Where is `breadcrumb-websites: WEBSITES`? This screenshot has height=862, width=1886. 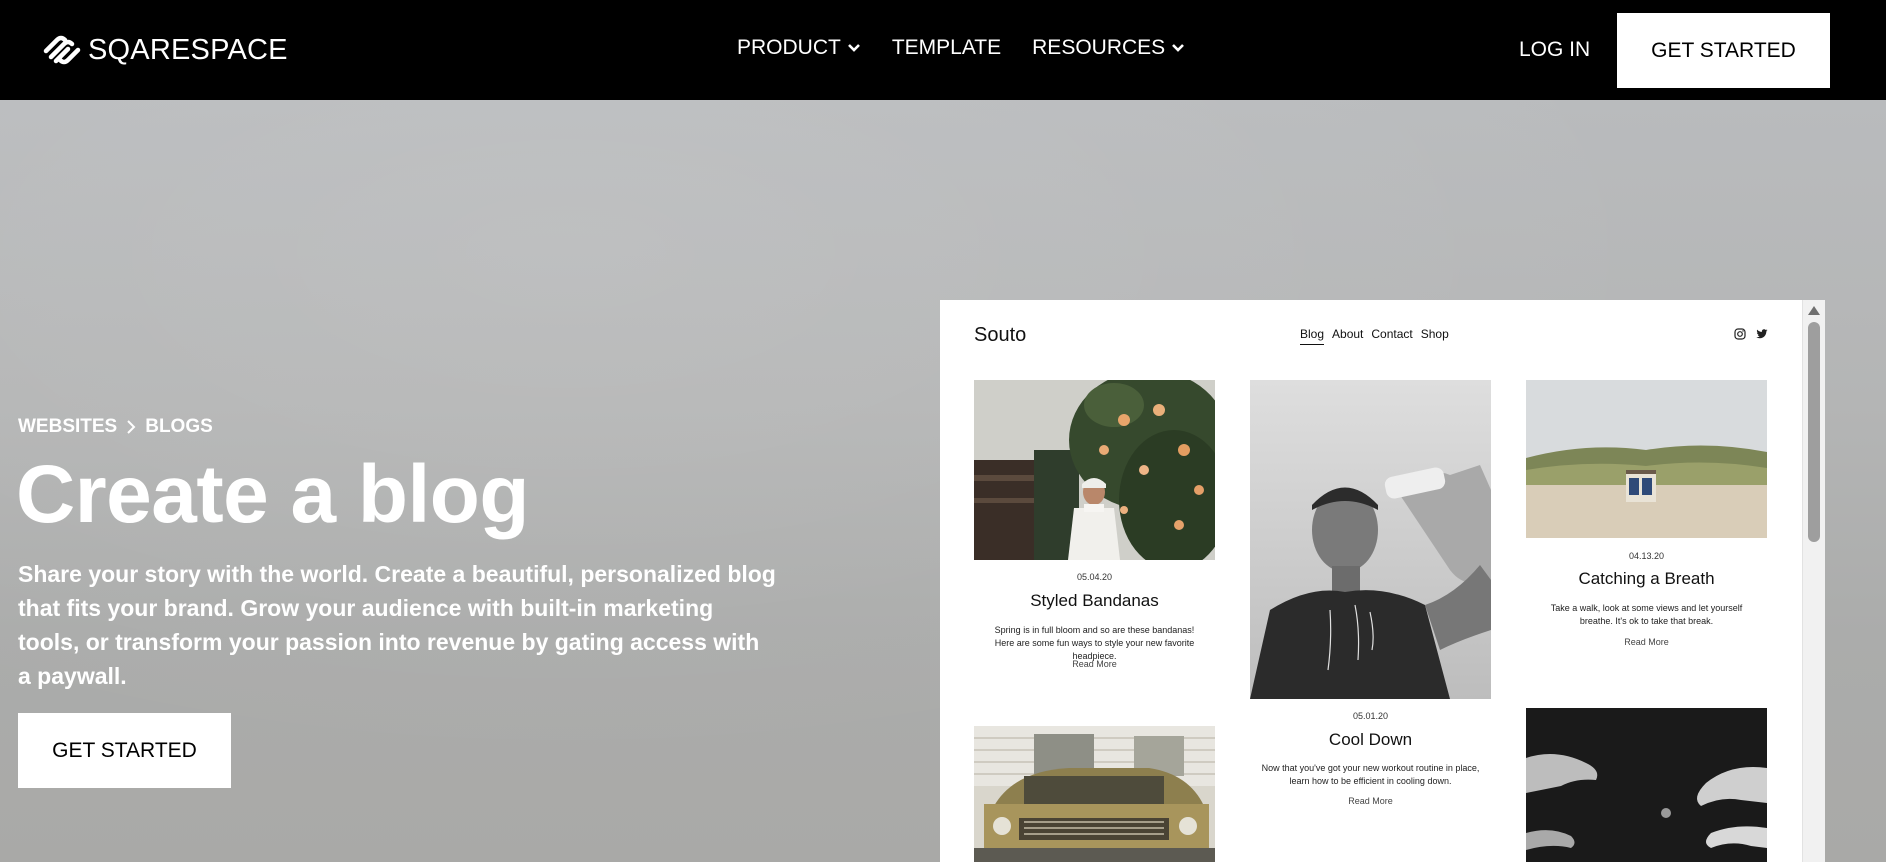 breadcrumb-websites: WEBSITES is located at coordinates (67, 427).